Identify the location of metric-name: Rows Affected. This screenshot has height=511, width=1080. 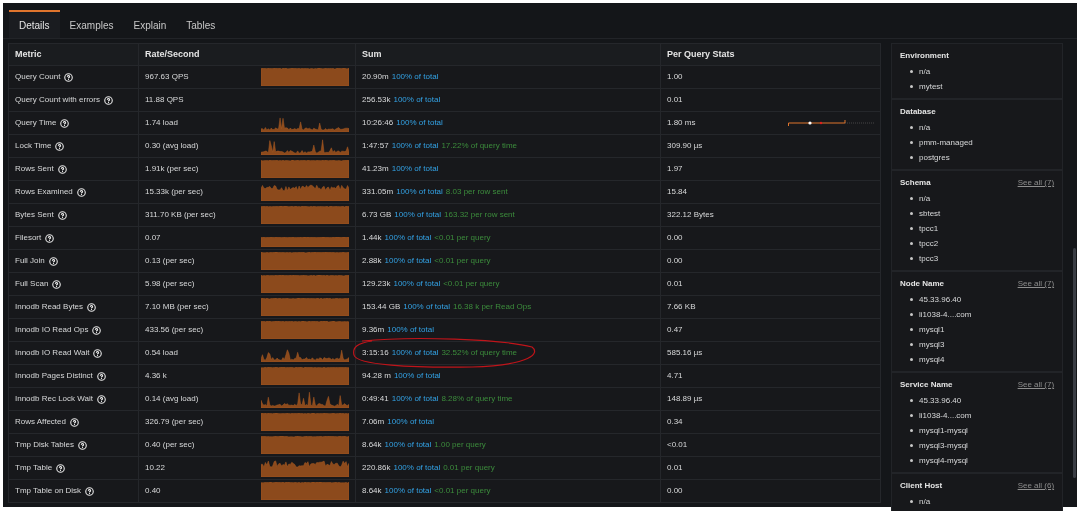
(40, 422).